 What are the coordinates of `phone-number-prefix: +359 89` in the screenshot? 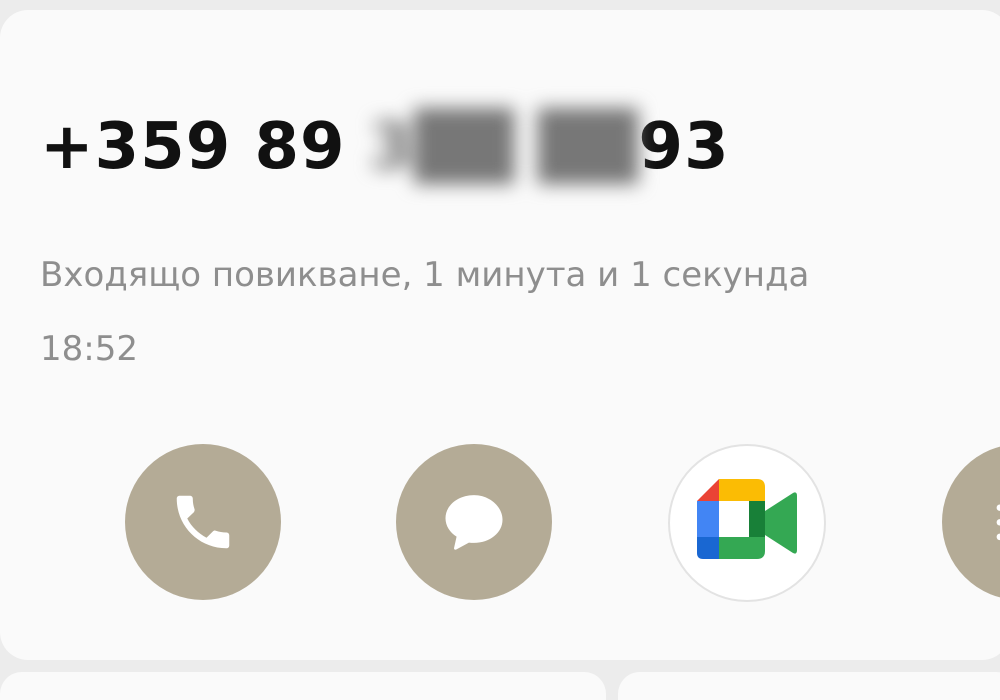 It's located at (204, 147).